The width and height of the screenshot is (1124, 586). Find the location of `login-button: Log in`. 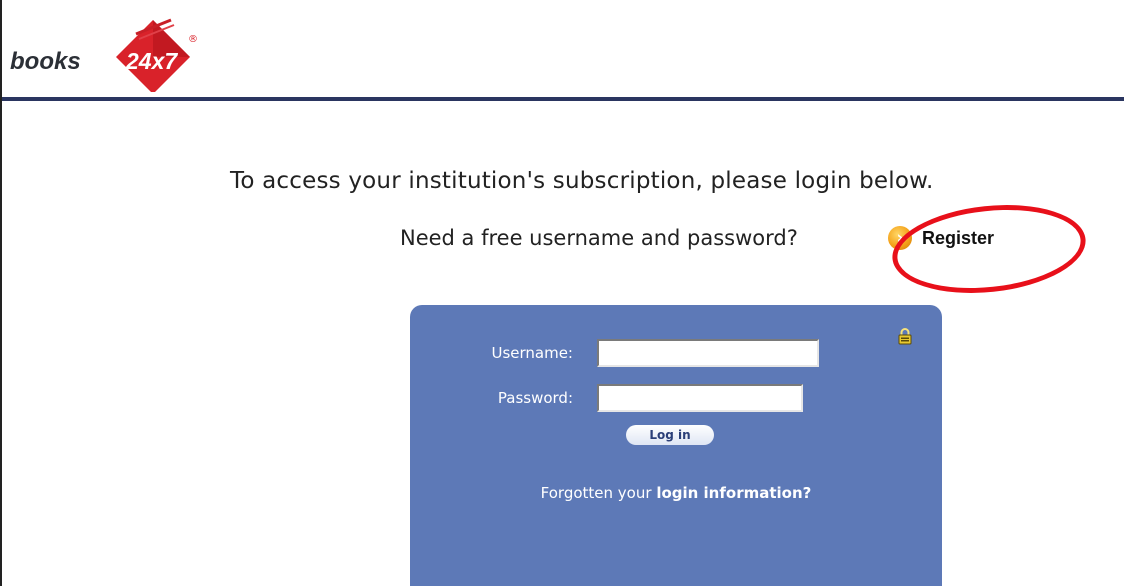

login-button: Log in is located at coordinates (670, 435).